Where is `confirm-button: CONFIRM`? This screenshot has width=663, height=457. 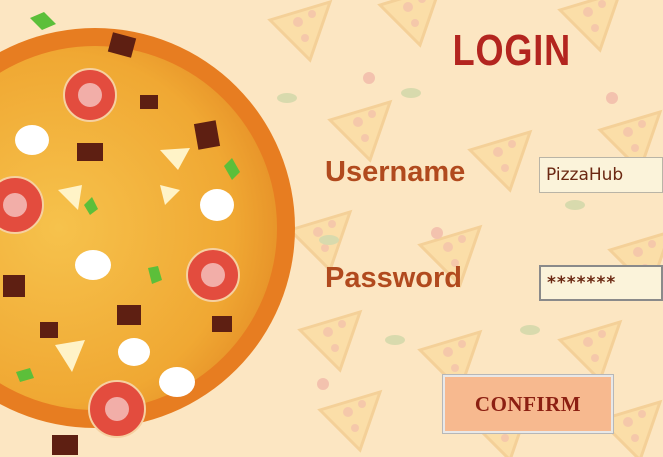
confirm-button: CONFIRM is located at coordinates (528, 404).